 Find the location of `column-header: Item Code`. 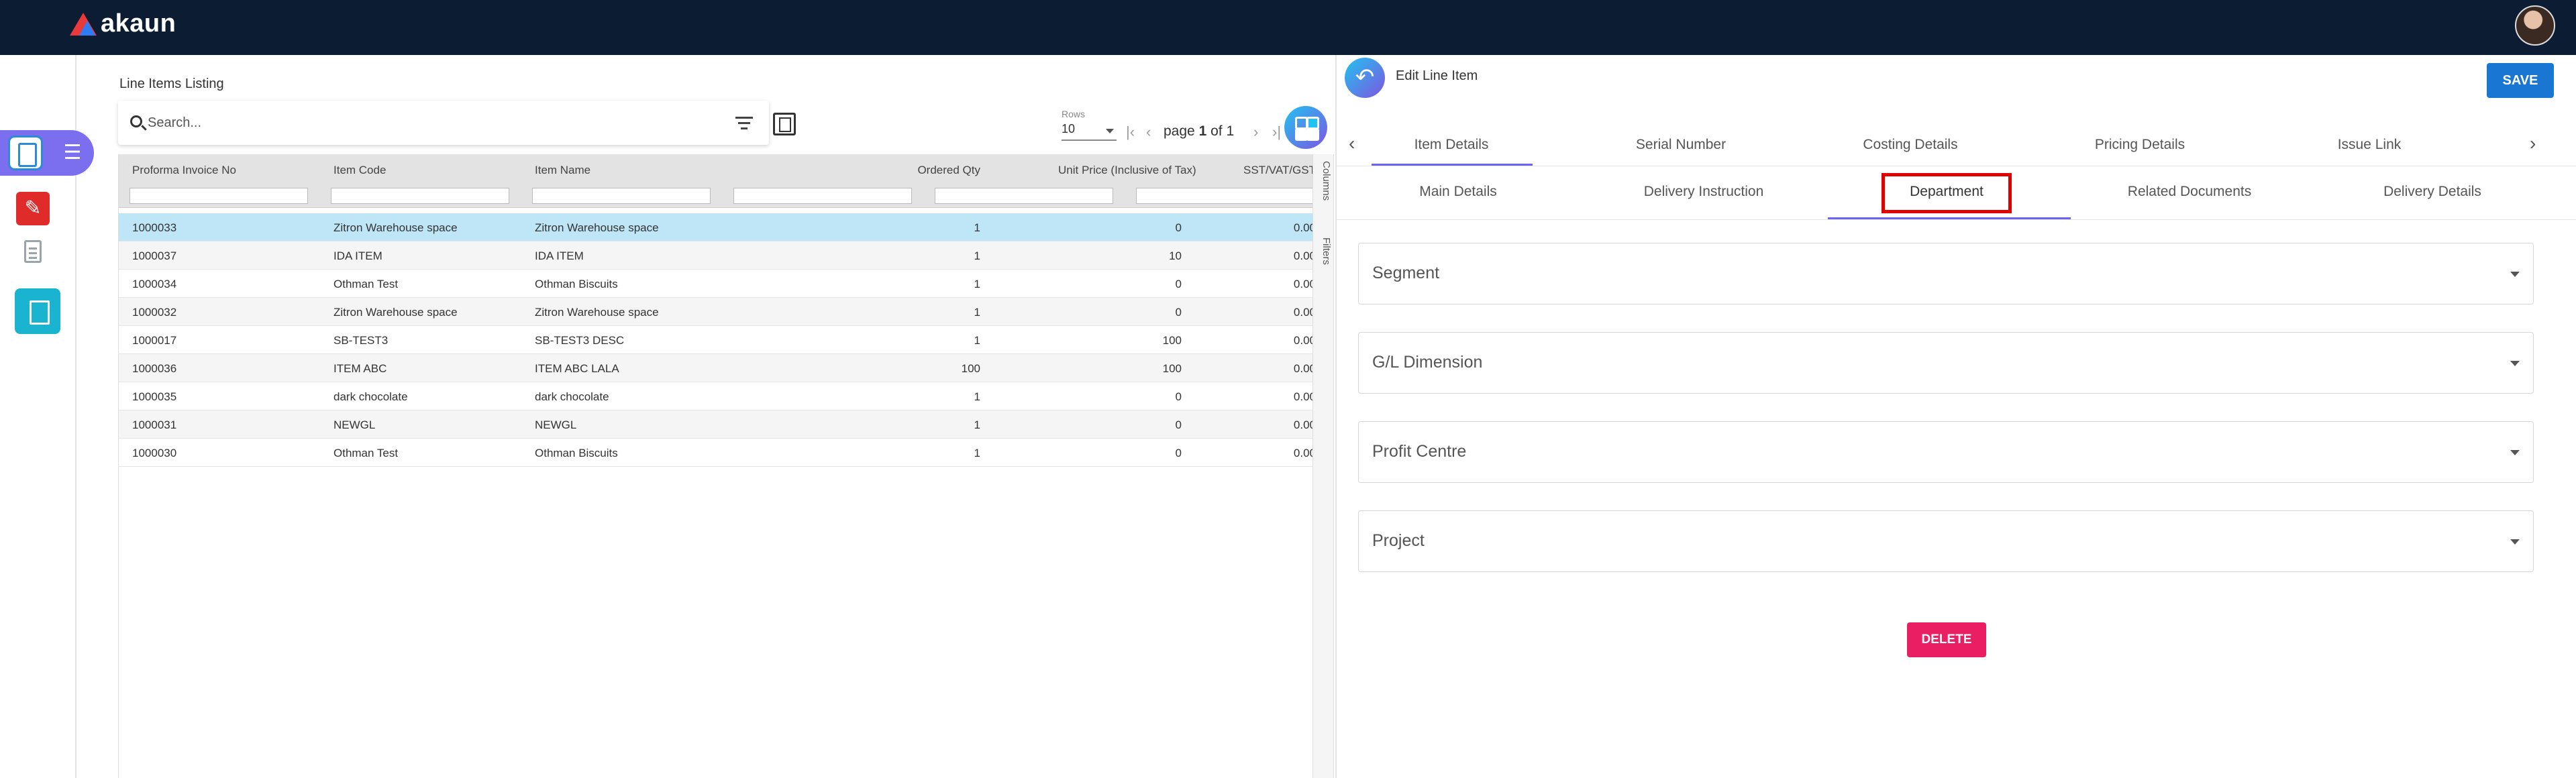

column-header: Item Code is located at coordinates (359, 170).